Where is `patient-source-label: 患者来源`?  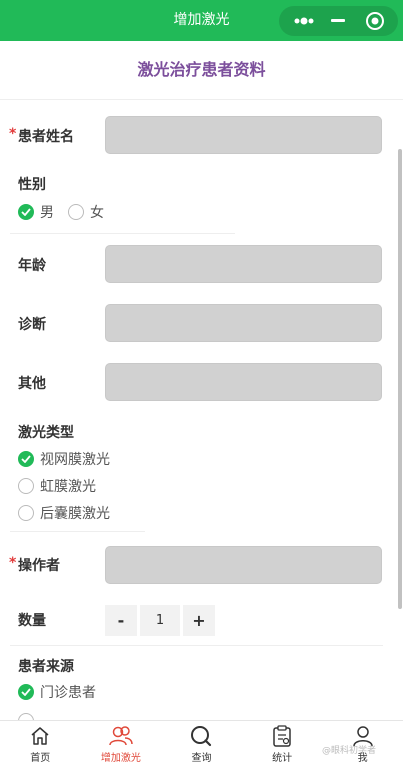 patient-source-label: 患者来源 is located at coordinates (46, 667).